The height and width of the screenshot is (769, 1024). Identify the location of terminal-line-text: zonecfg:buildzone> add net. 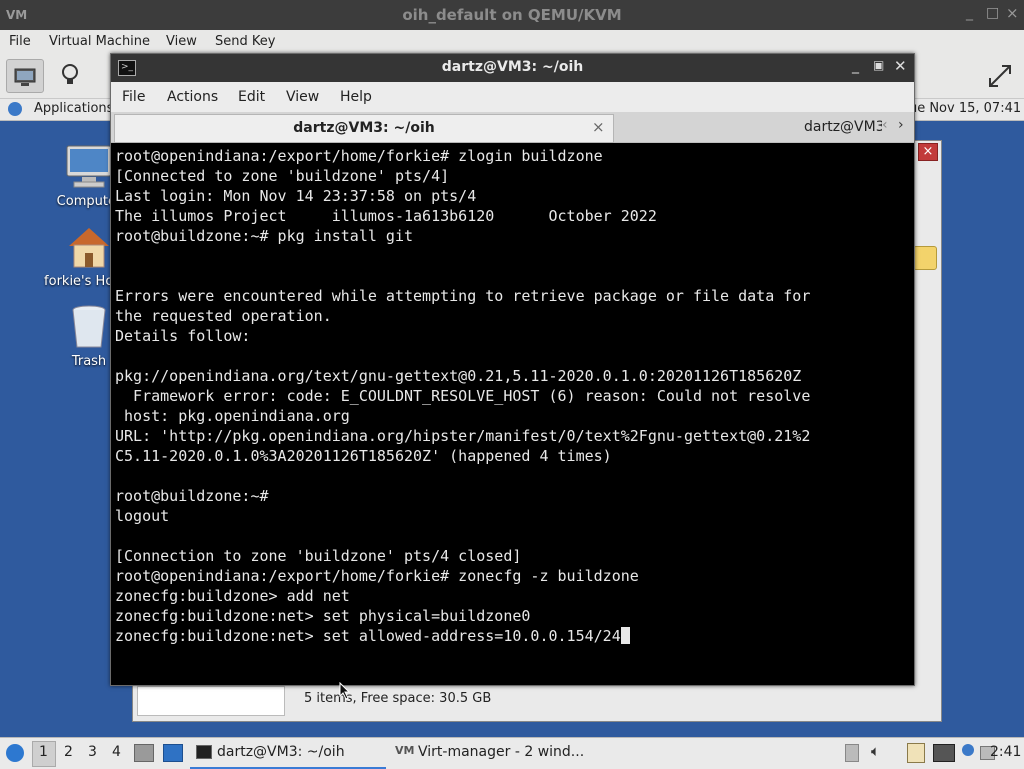
(232, 596).